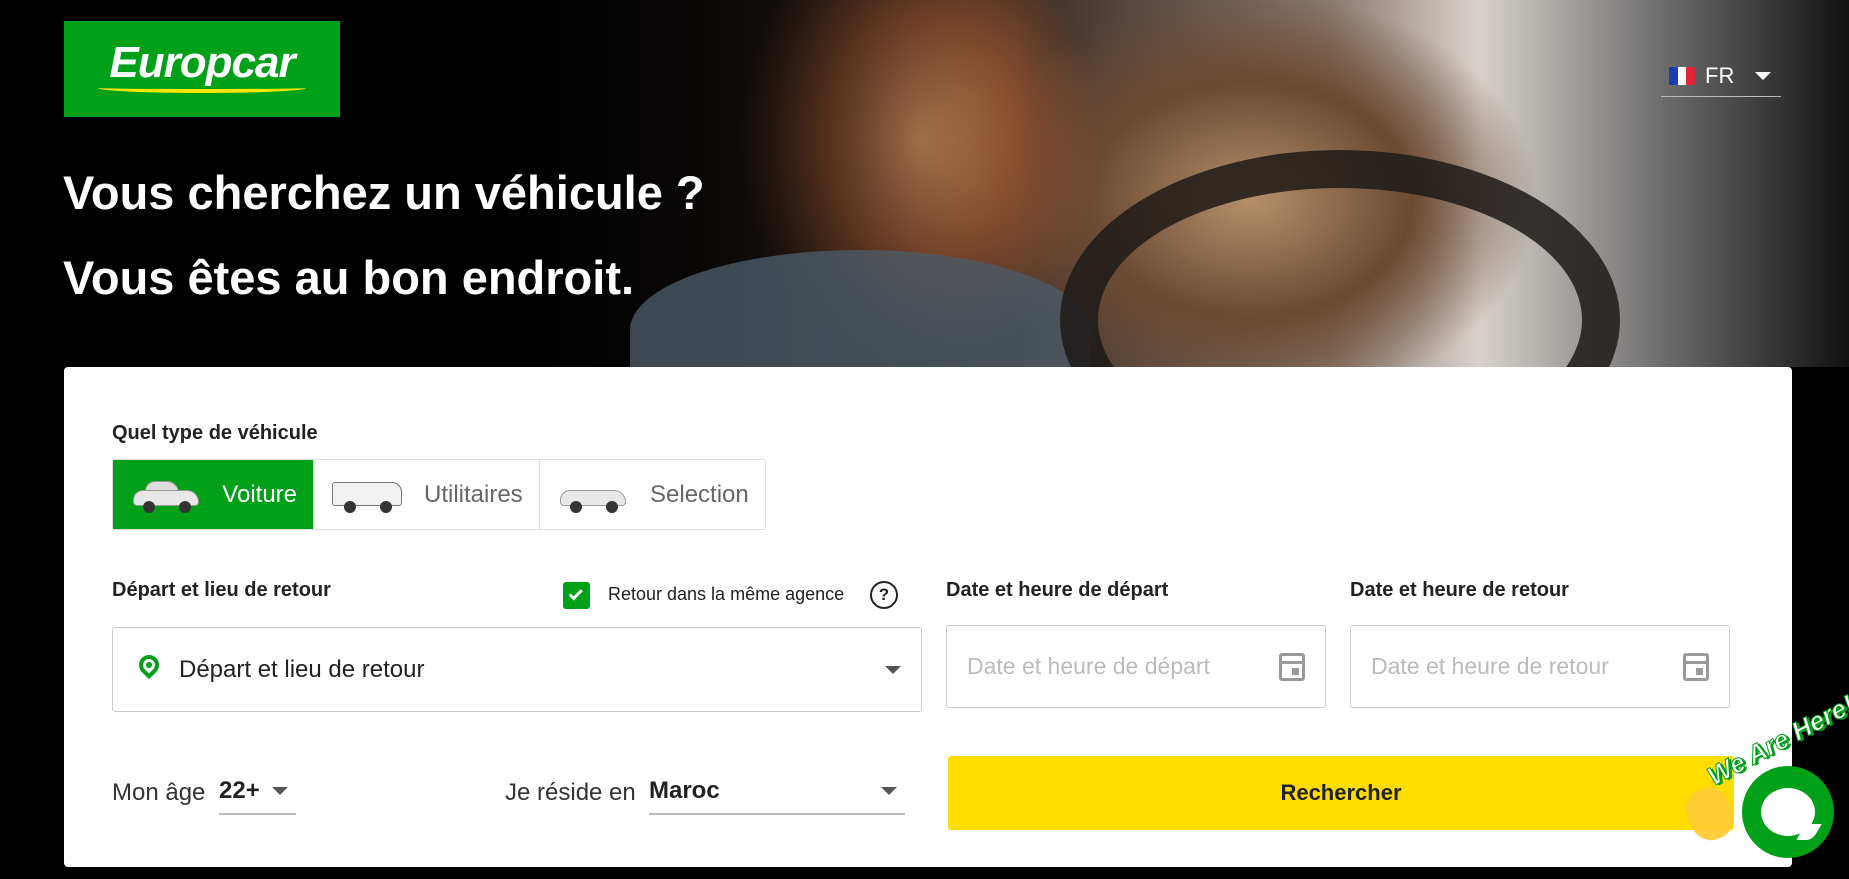 Image resolution: width=1849 pixels, height=879 pixels. Describe the element at coordinates (349, 277) in the screenshot. I see `hero-headline-2: Vous êtes au bon endroit.` at that location.